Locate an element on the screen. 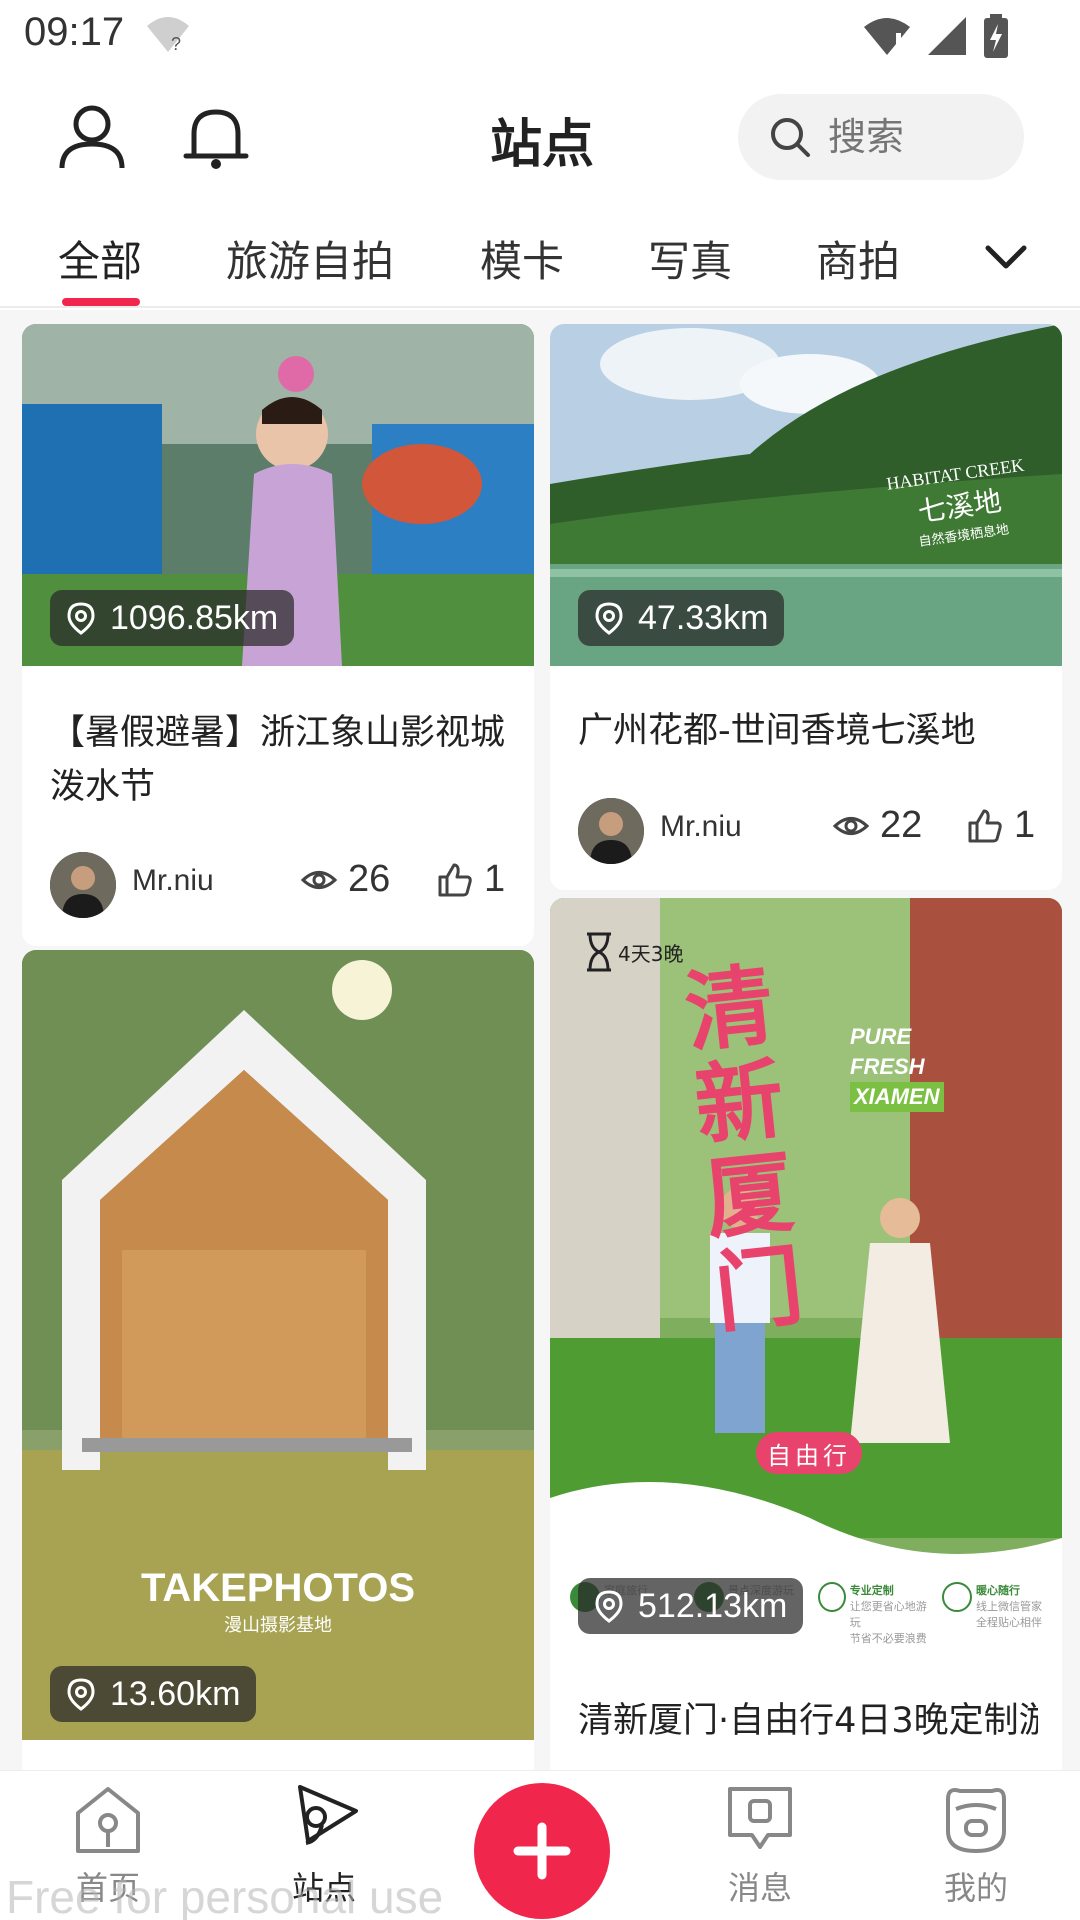  tab-travel-selfie: 旅游自拍 is located at coordinates (310, 258).